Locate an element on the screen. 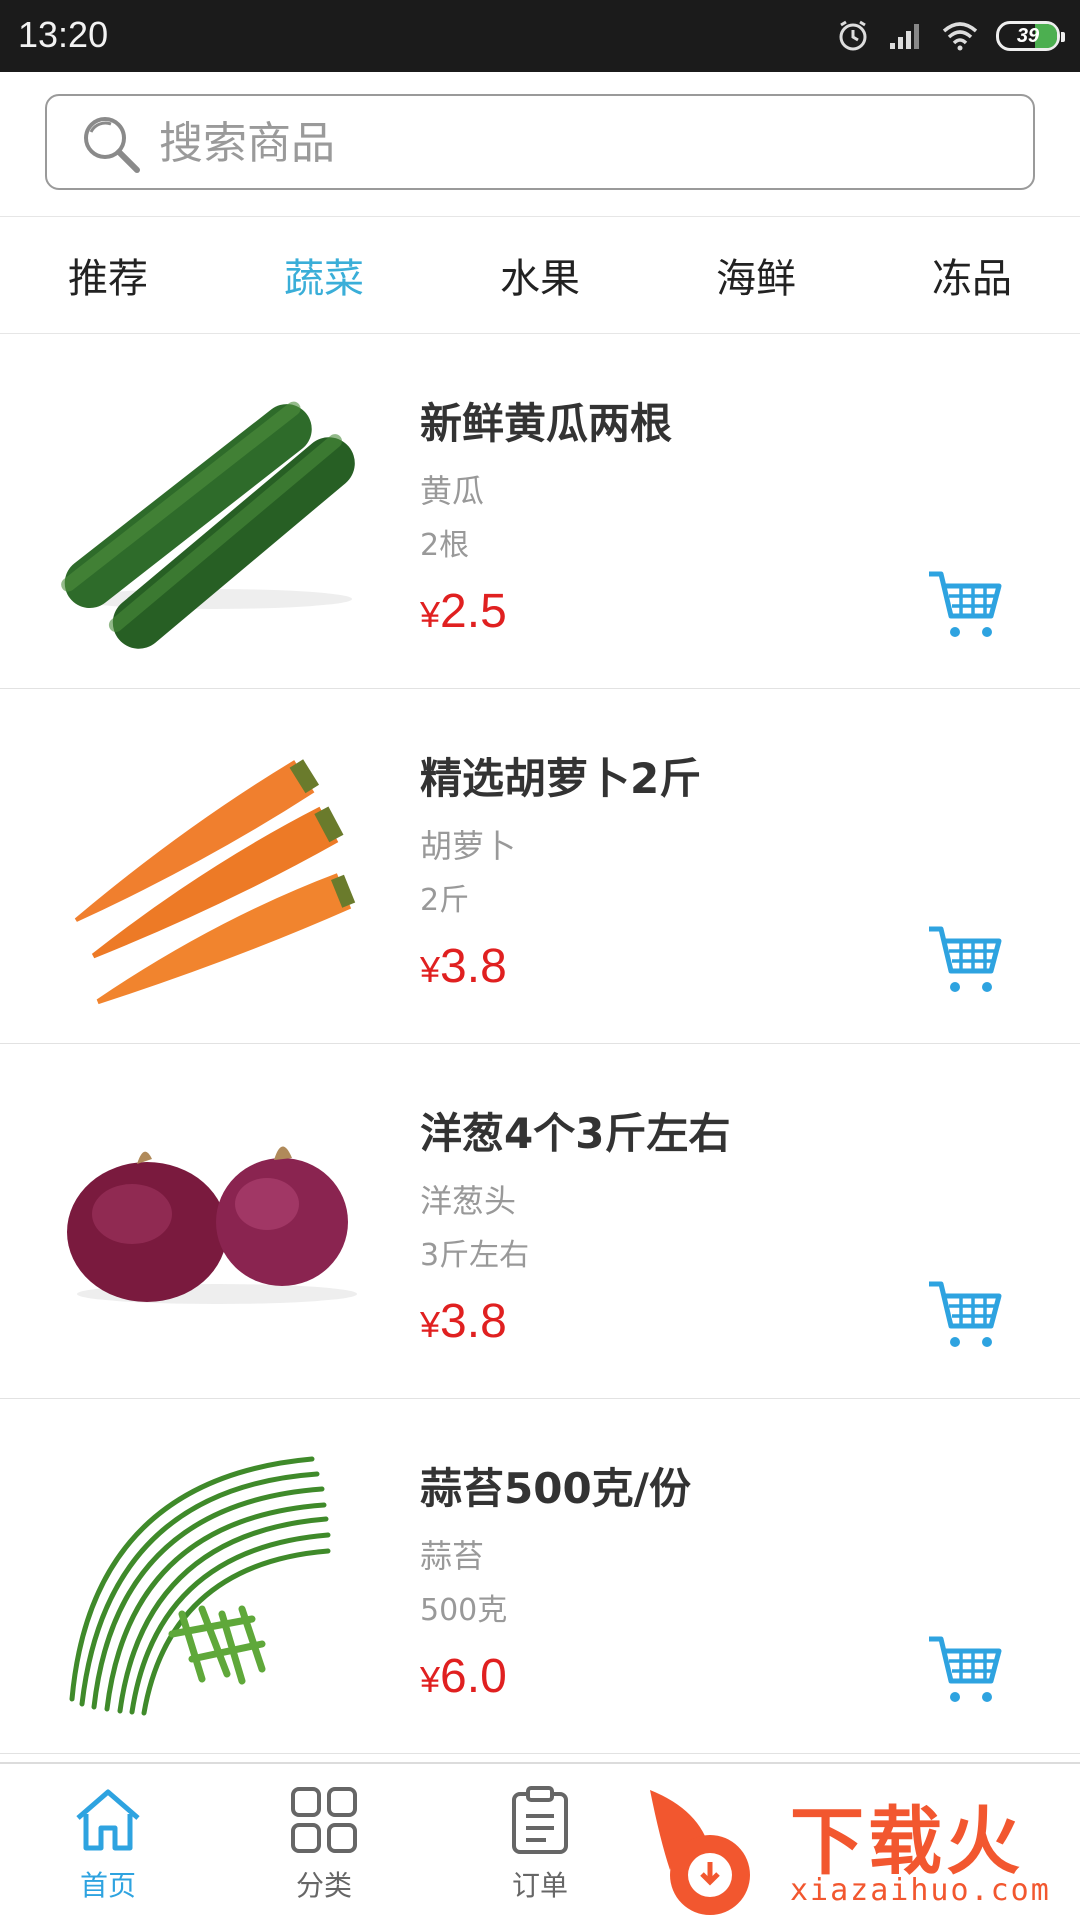 This screenshot has width=1080, height=1924. nav-category: 分类 is located at coordinates (324, 1844).